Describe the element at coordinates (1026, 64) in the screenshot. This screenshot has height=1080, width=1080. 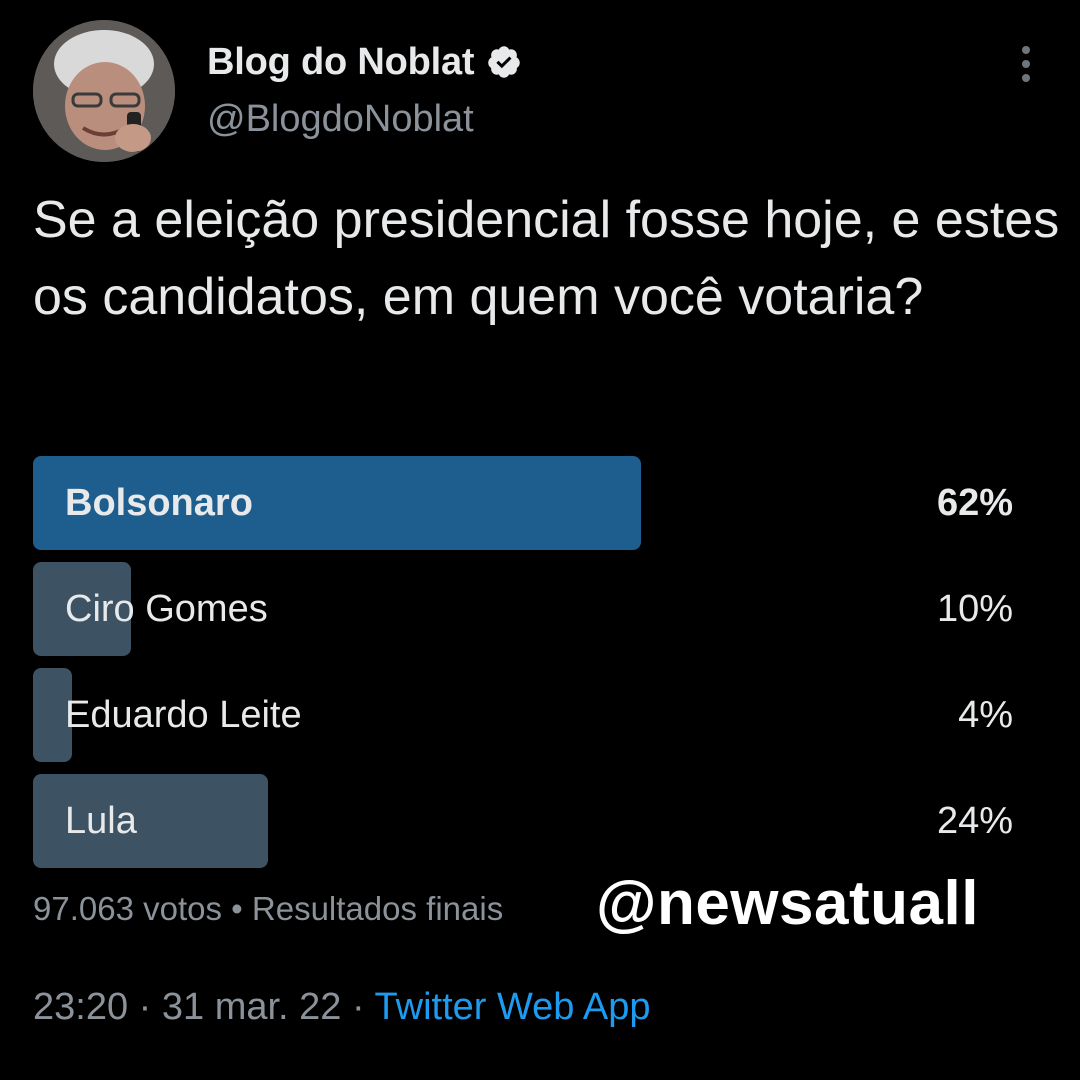
I see `more-vertical-icon` at that location.